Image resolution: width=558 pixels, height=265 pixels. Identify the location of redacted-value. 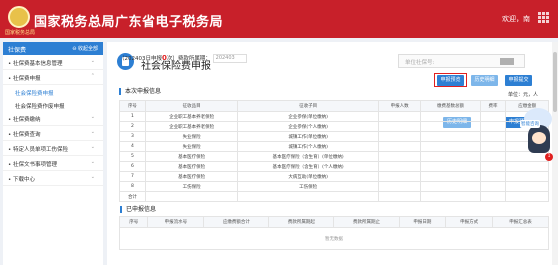
(507, 61).